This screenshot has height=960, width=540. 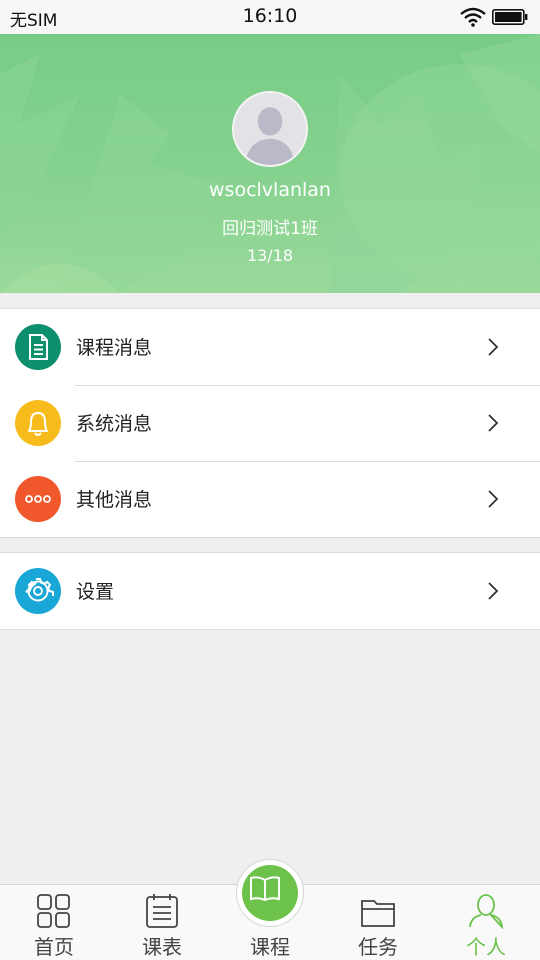 I want to click on tab-tasks-label: 任务, so click(x=378, y=947).